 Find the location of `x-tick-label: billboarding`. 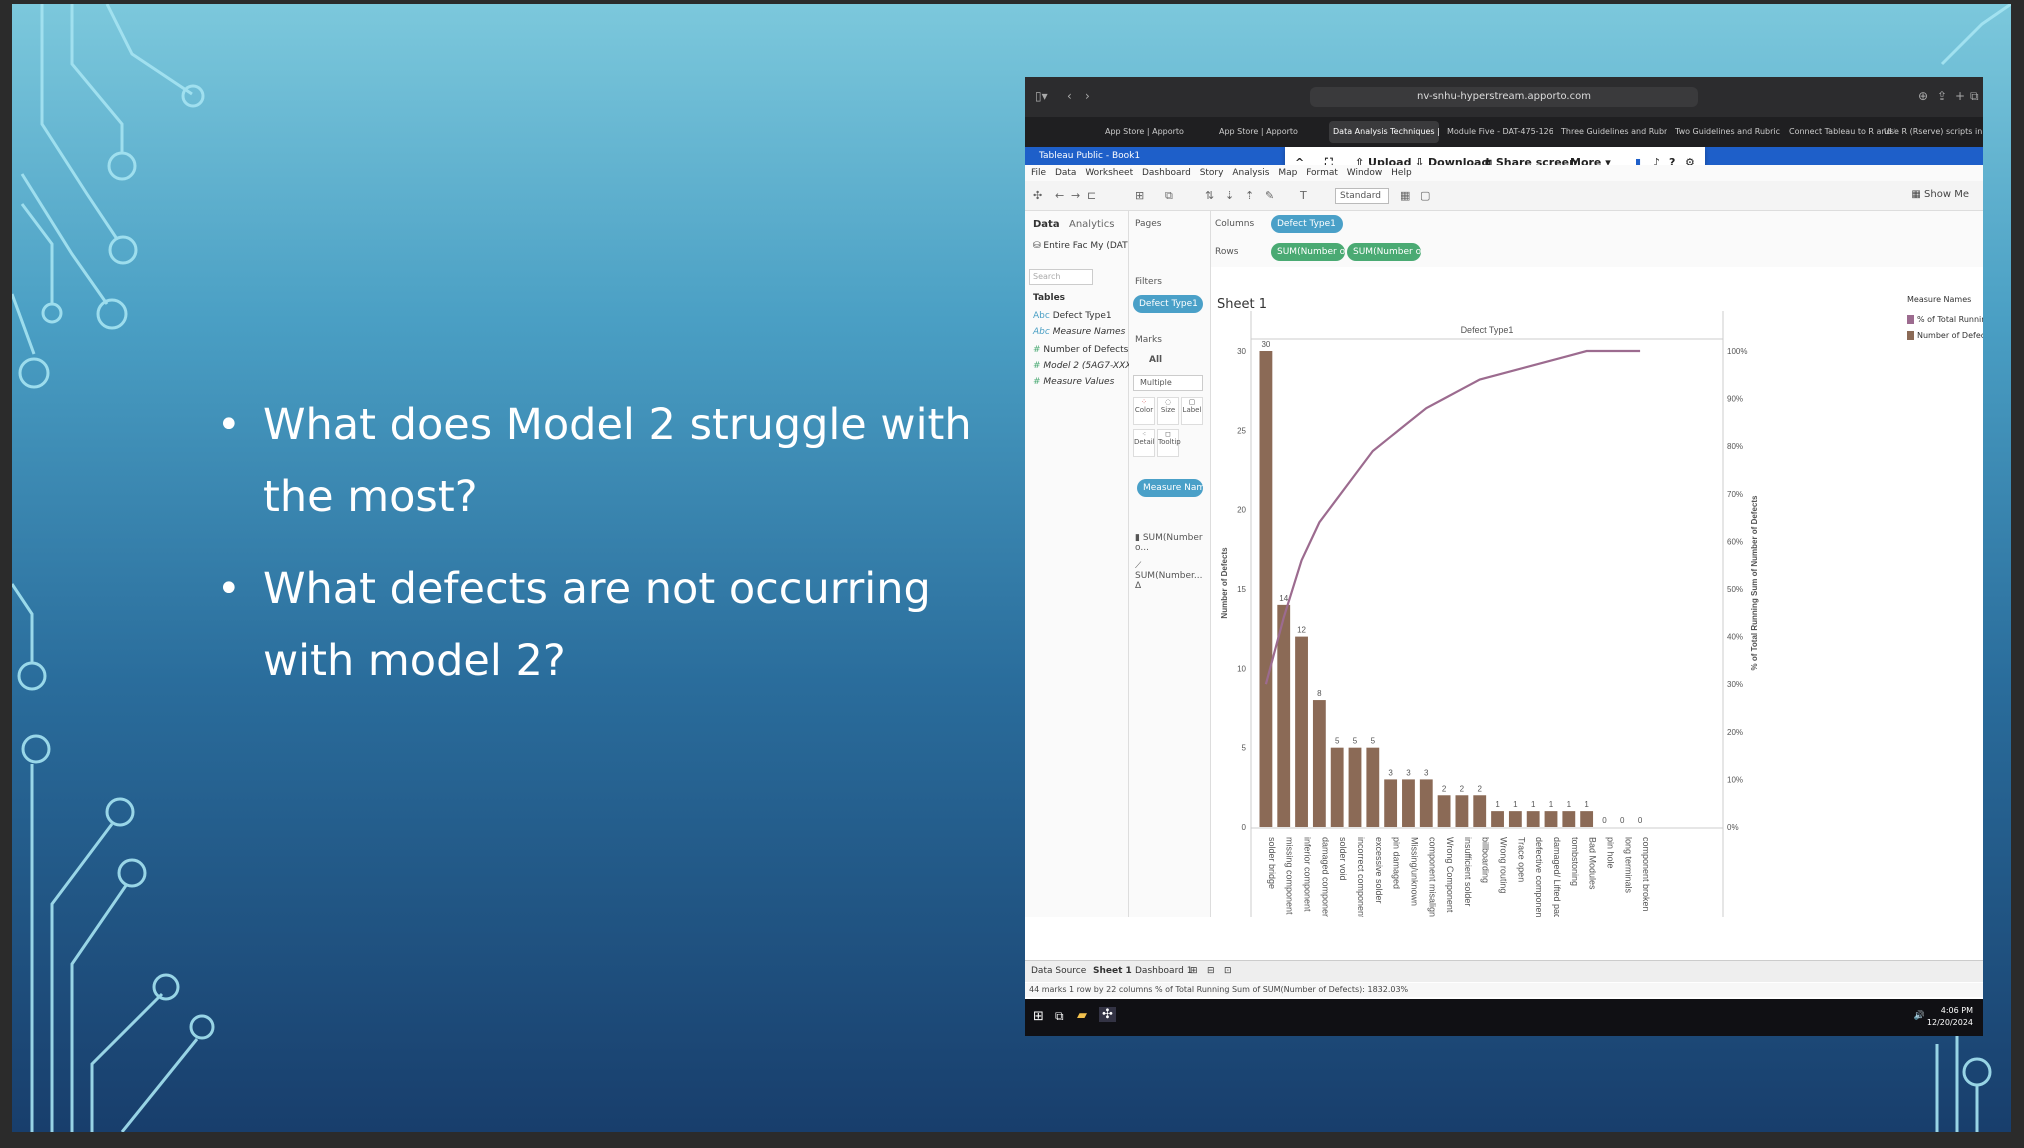

x-tick-label: billboarding is located at coordinates (1486, 860).